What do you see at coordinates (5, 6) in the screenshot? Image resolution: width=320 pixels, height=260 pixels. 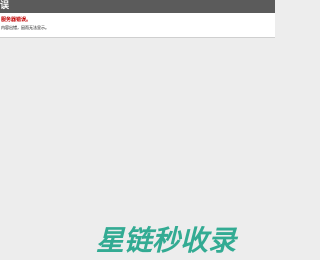 I see `page-title: 误` at bounding box center [5, 6].